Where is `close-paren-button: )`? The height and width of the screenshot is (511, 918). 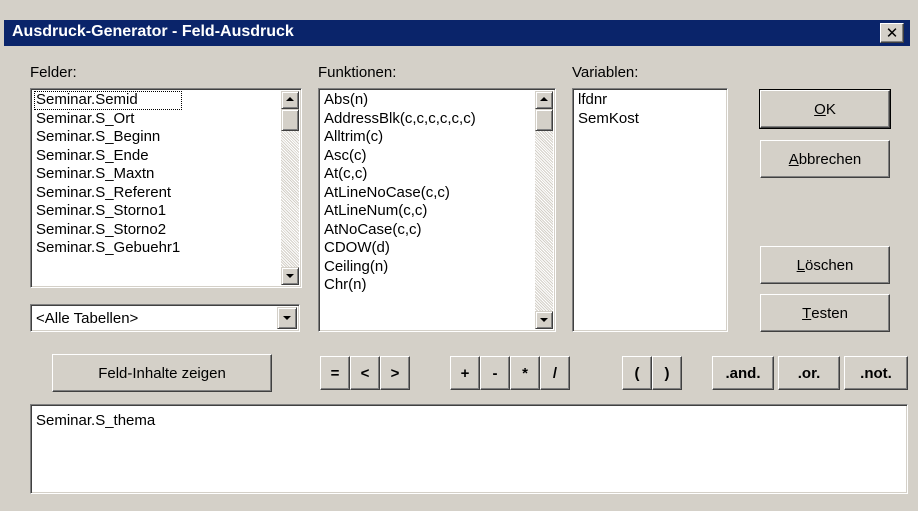
close-paren-button: ) is located at coordinates (667, 373).